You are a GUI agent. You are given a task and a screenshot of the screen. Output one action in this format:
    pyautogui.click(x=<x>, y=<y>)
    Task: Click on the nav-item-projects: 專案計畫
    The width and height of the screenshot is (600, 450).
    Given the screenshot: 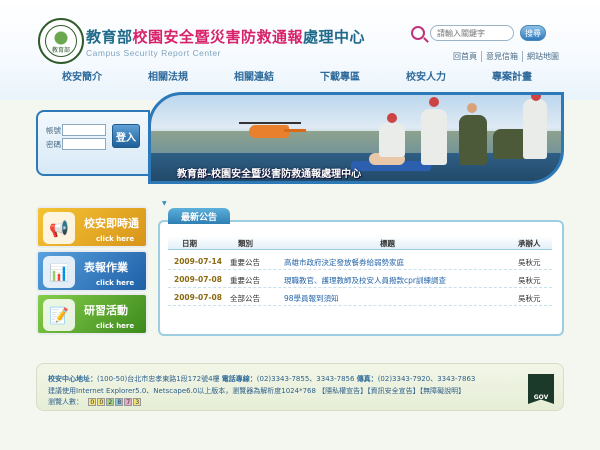 What is the action you would take?
    pyautogui.click(x=512, y=75)
    